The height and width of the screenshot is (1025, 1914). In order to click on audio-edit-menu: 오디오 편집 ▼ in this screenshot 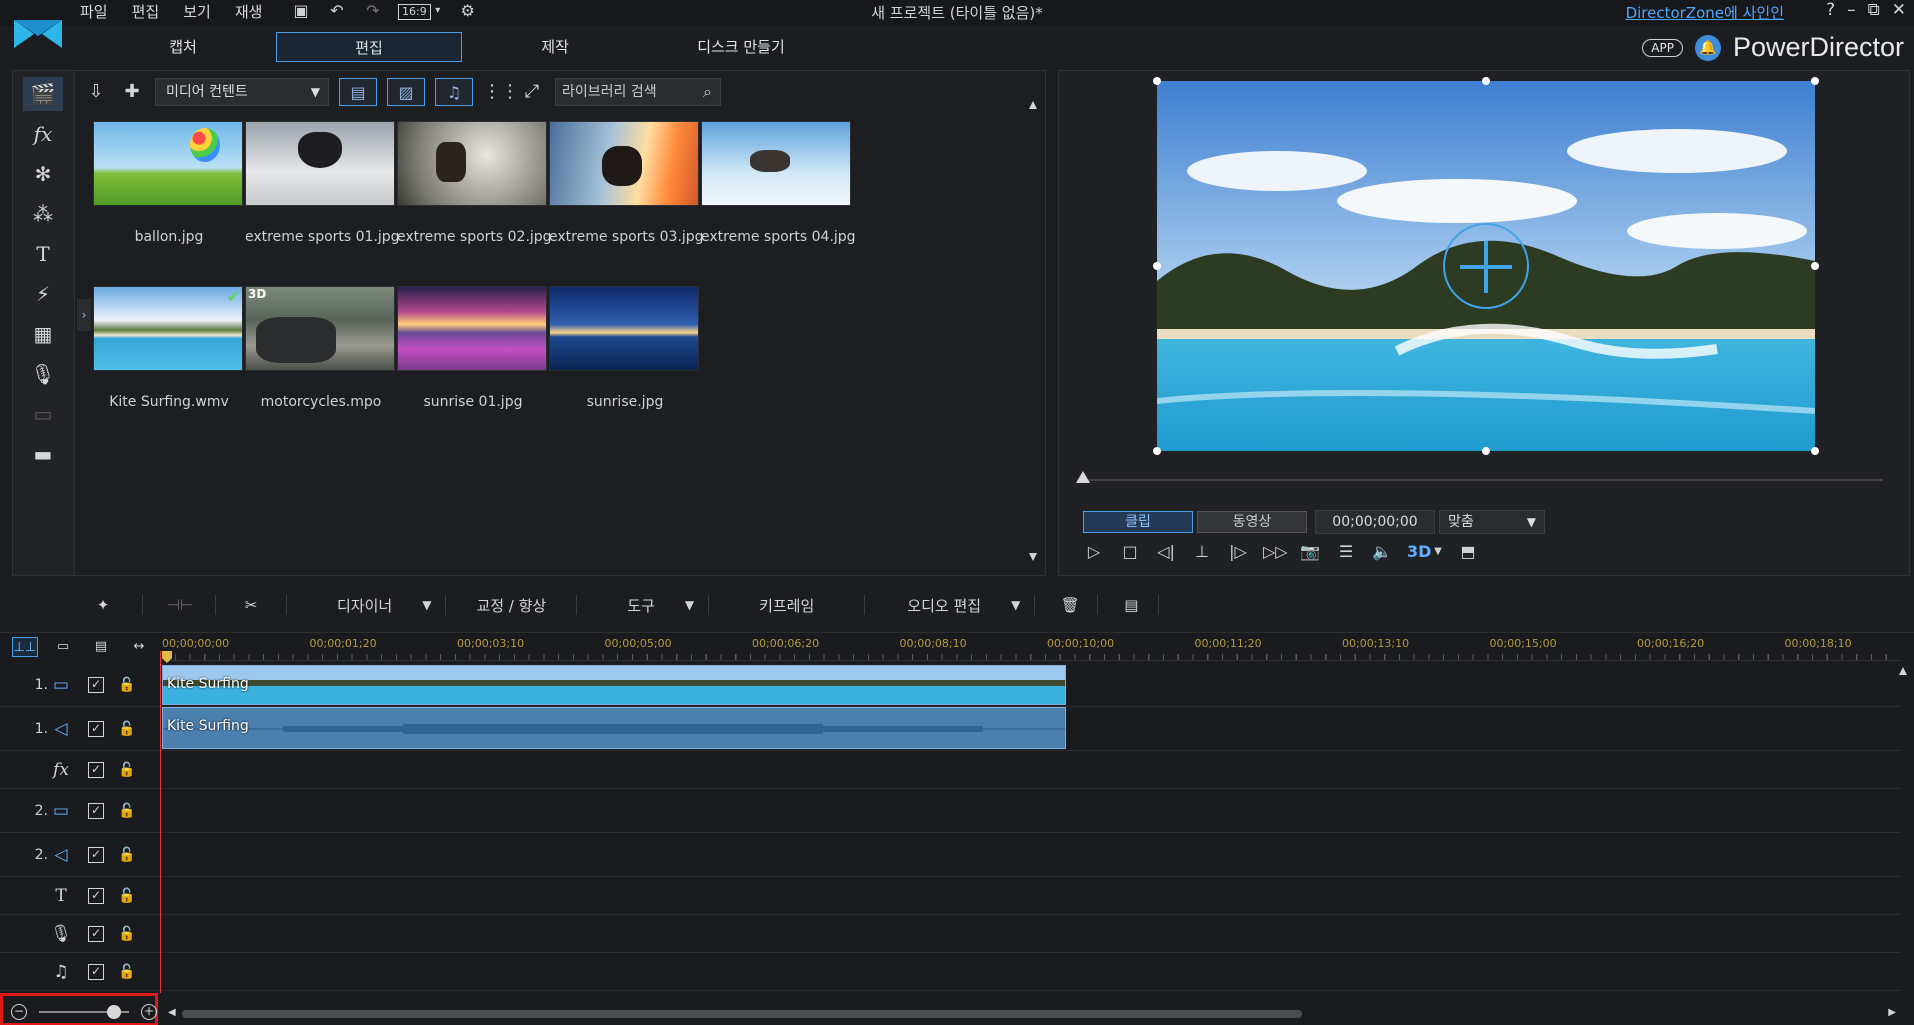, I will do `click(963, 605)`.